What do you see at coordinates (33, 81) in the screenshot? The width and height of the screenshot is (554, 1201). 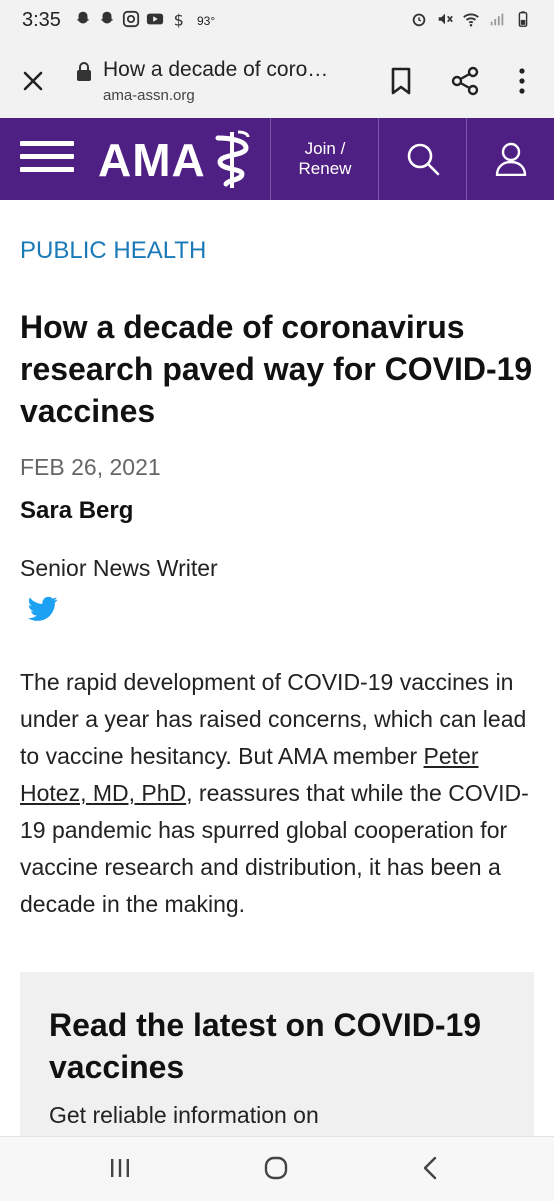 I see `close-tab-button` at bounding box center [33, 81].